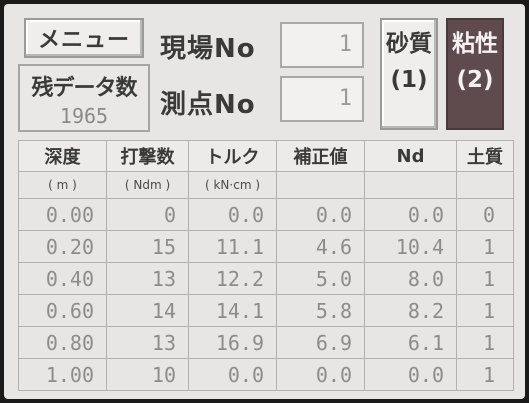 The height and width of the screenshot is (403, 529). I want to click on remaining-data-value: 1965, so click(84, 116).